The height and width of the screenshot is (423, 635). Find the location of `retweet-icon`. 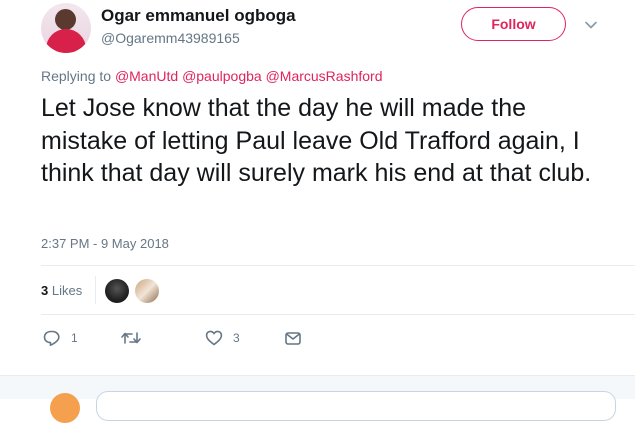

retweet-icon is located at coordinates (131, 338).